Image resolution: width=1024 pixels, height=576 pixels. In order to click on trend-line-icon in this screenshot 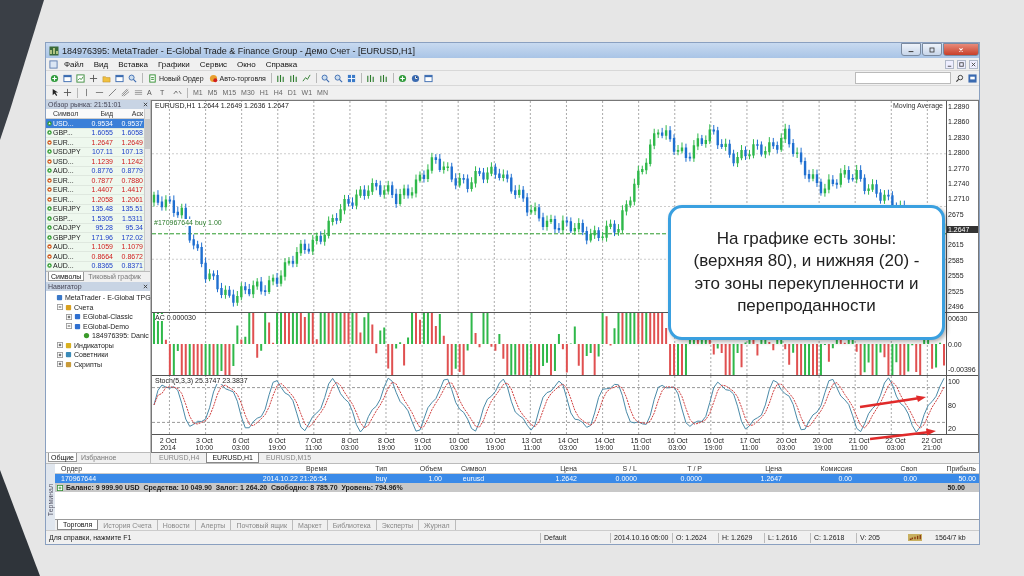, I will do `click(112, 92)`.